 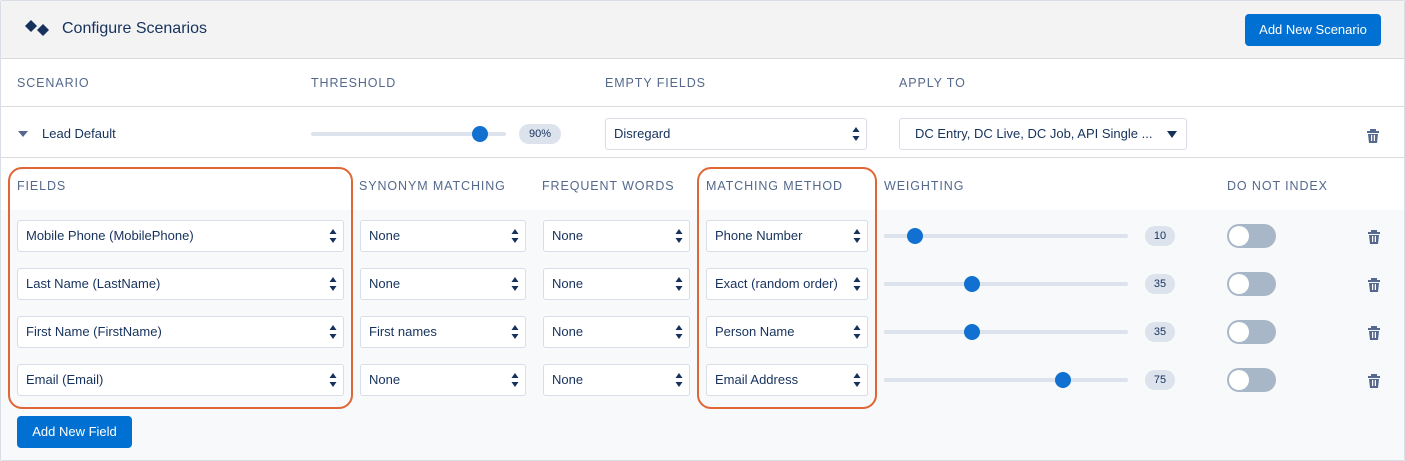 I want to click on scenario-name: Lead Default, so click(x=79, y=133).